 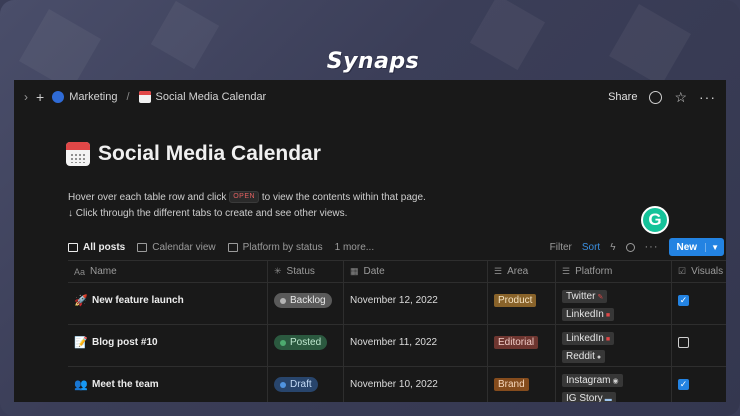 What do you see at coordinates (518, 271) in the screenshot?
I see `header-label: Area` at bounding box center [518, 271].